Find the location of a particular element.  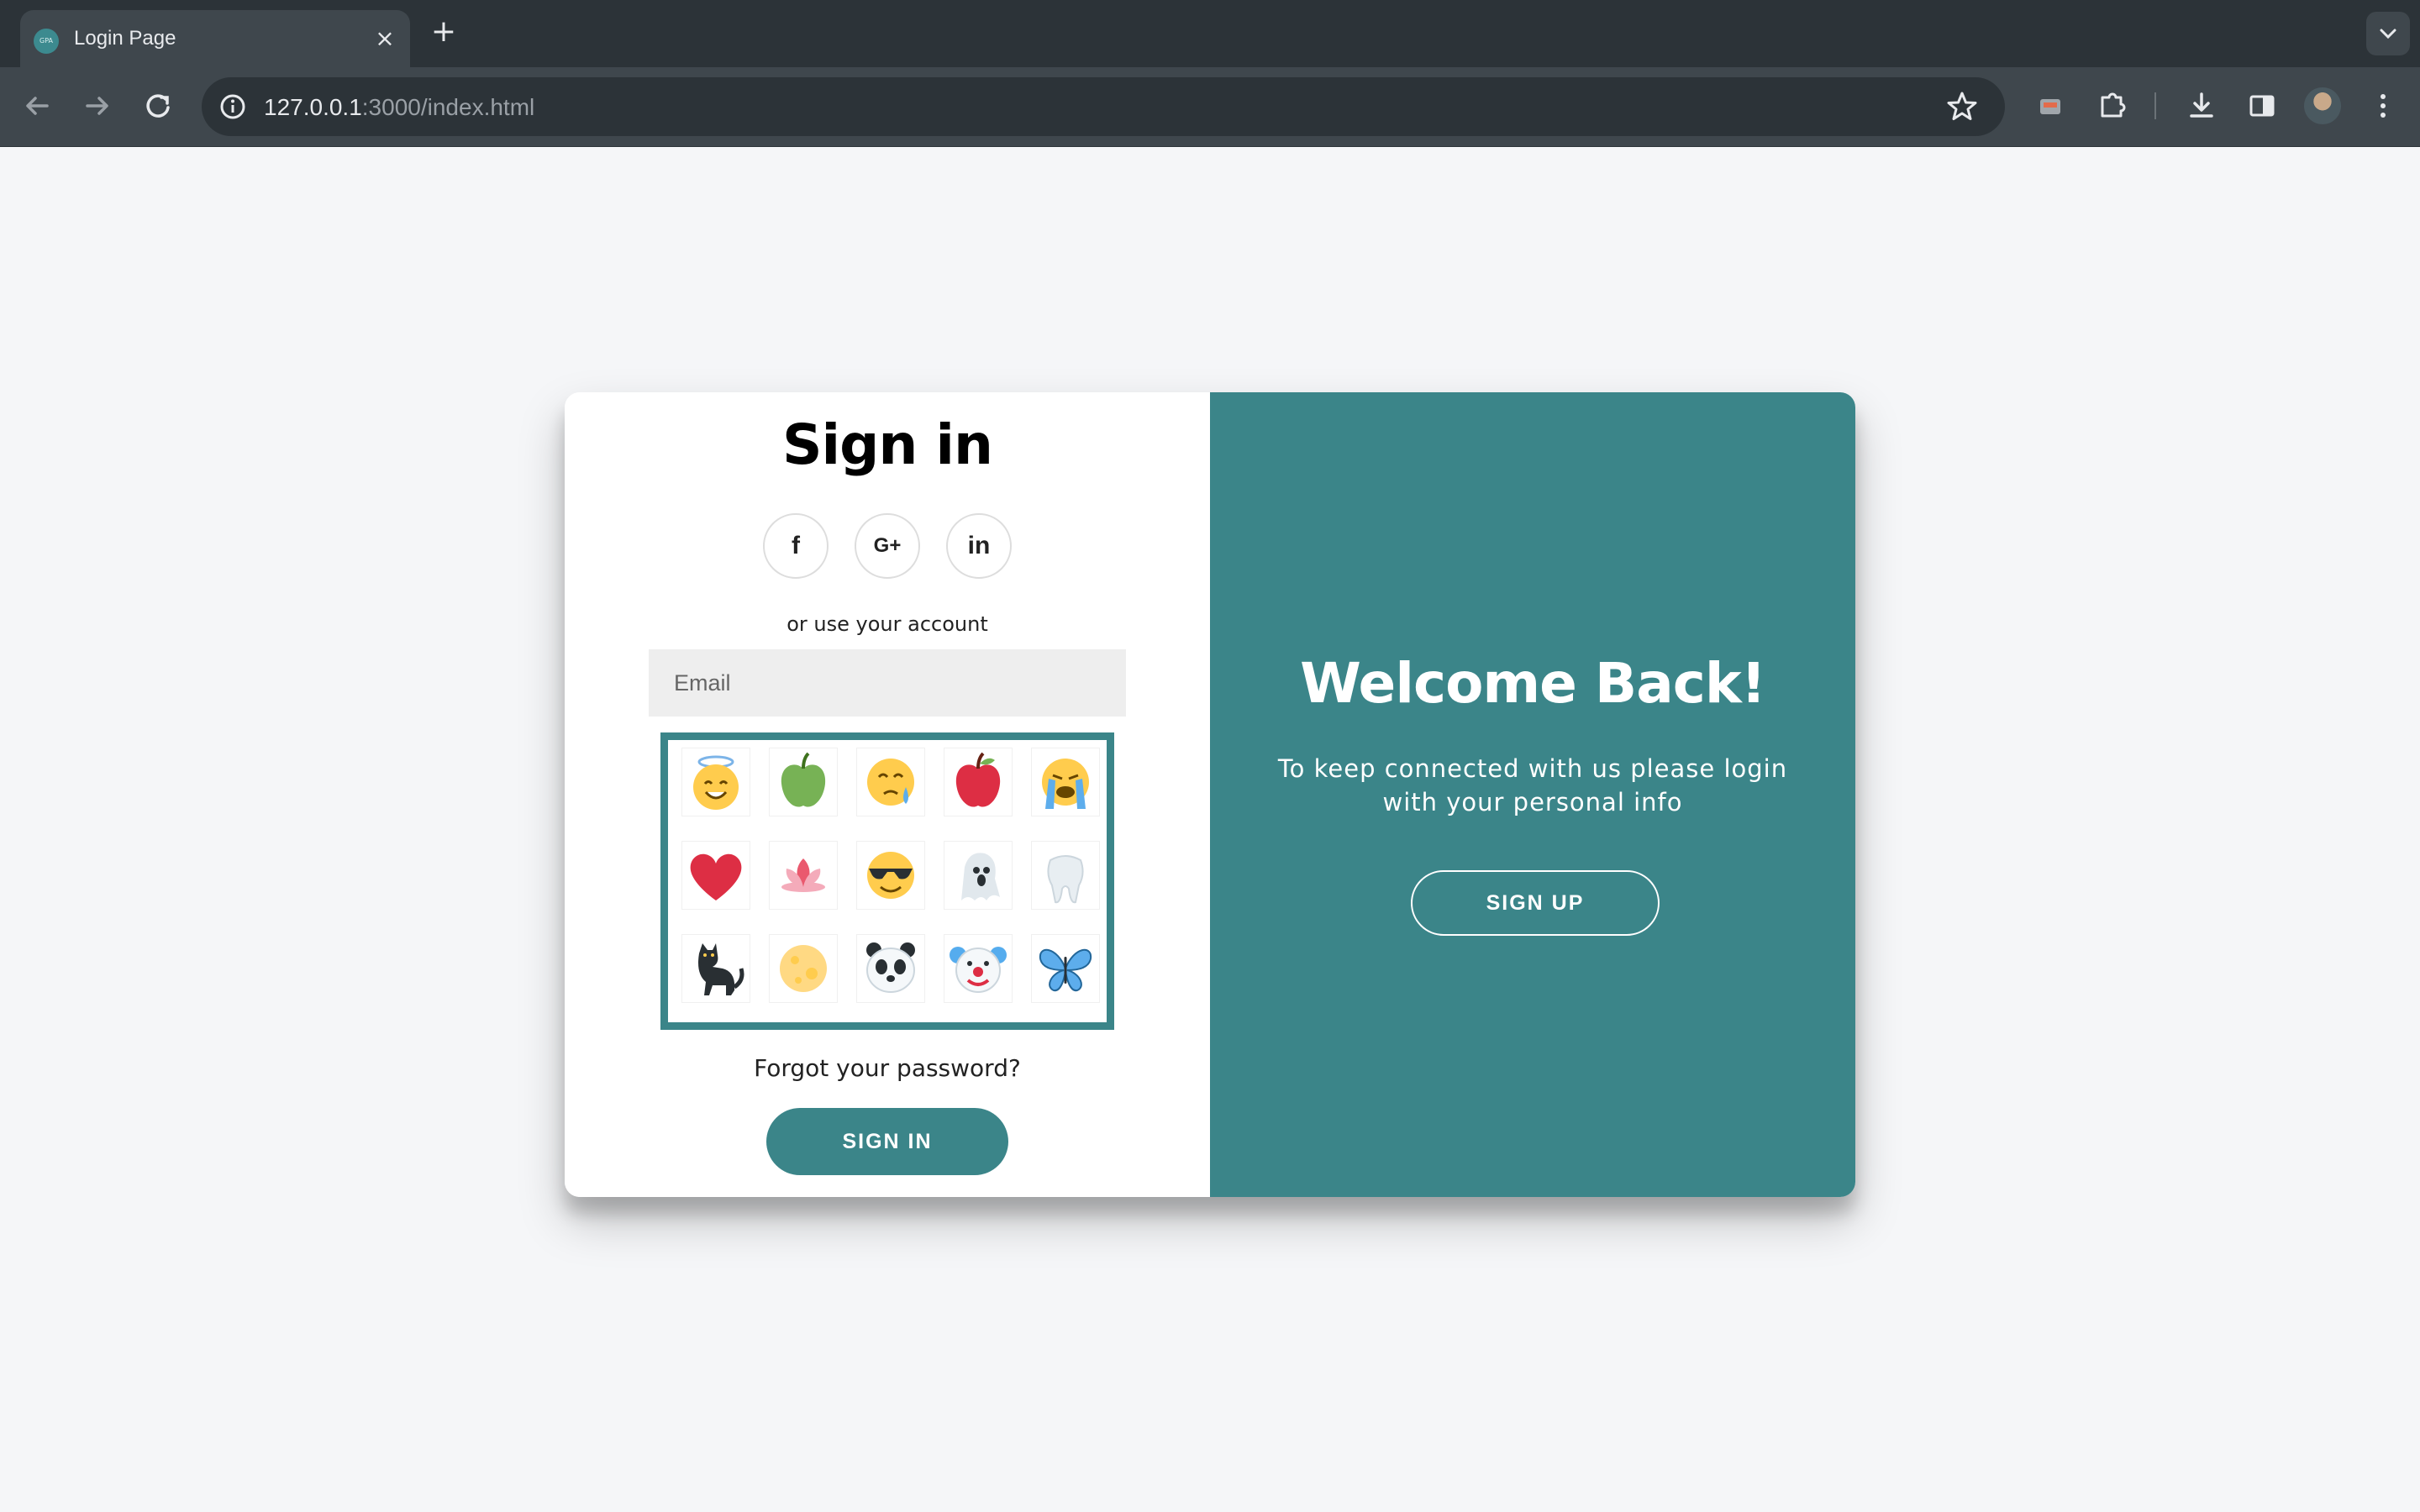

downloads-button is located at coordinates (2202, 106).